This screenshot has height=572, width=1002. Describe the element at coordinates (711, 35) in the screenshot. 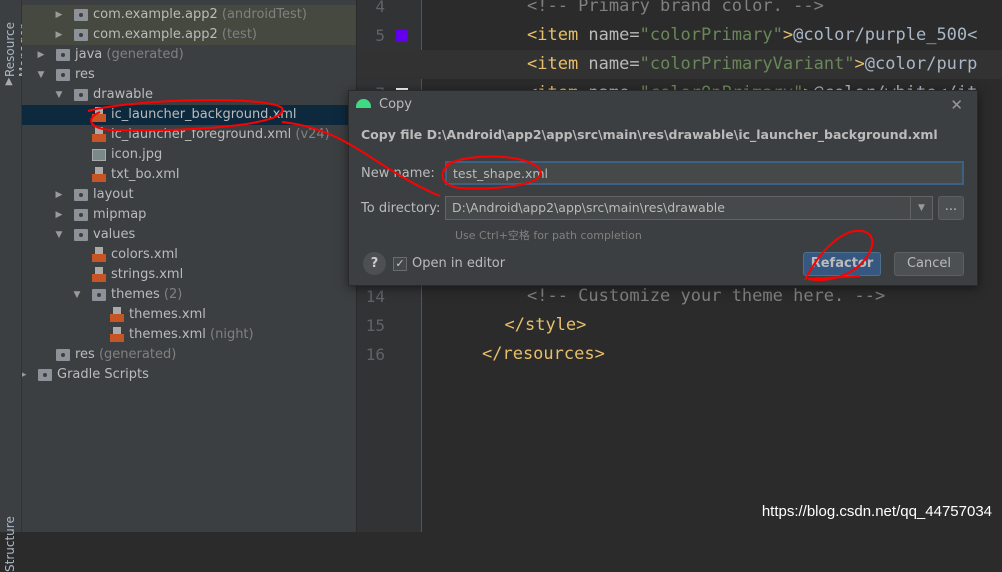

I see `code-token: "colorPrimary"` at that location.